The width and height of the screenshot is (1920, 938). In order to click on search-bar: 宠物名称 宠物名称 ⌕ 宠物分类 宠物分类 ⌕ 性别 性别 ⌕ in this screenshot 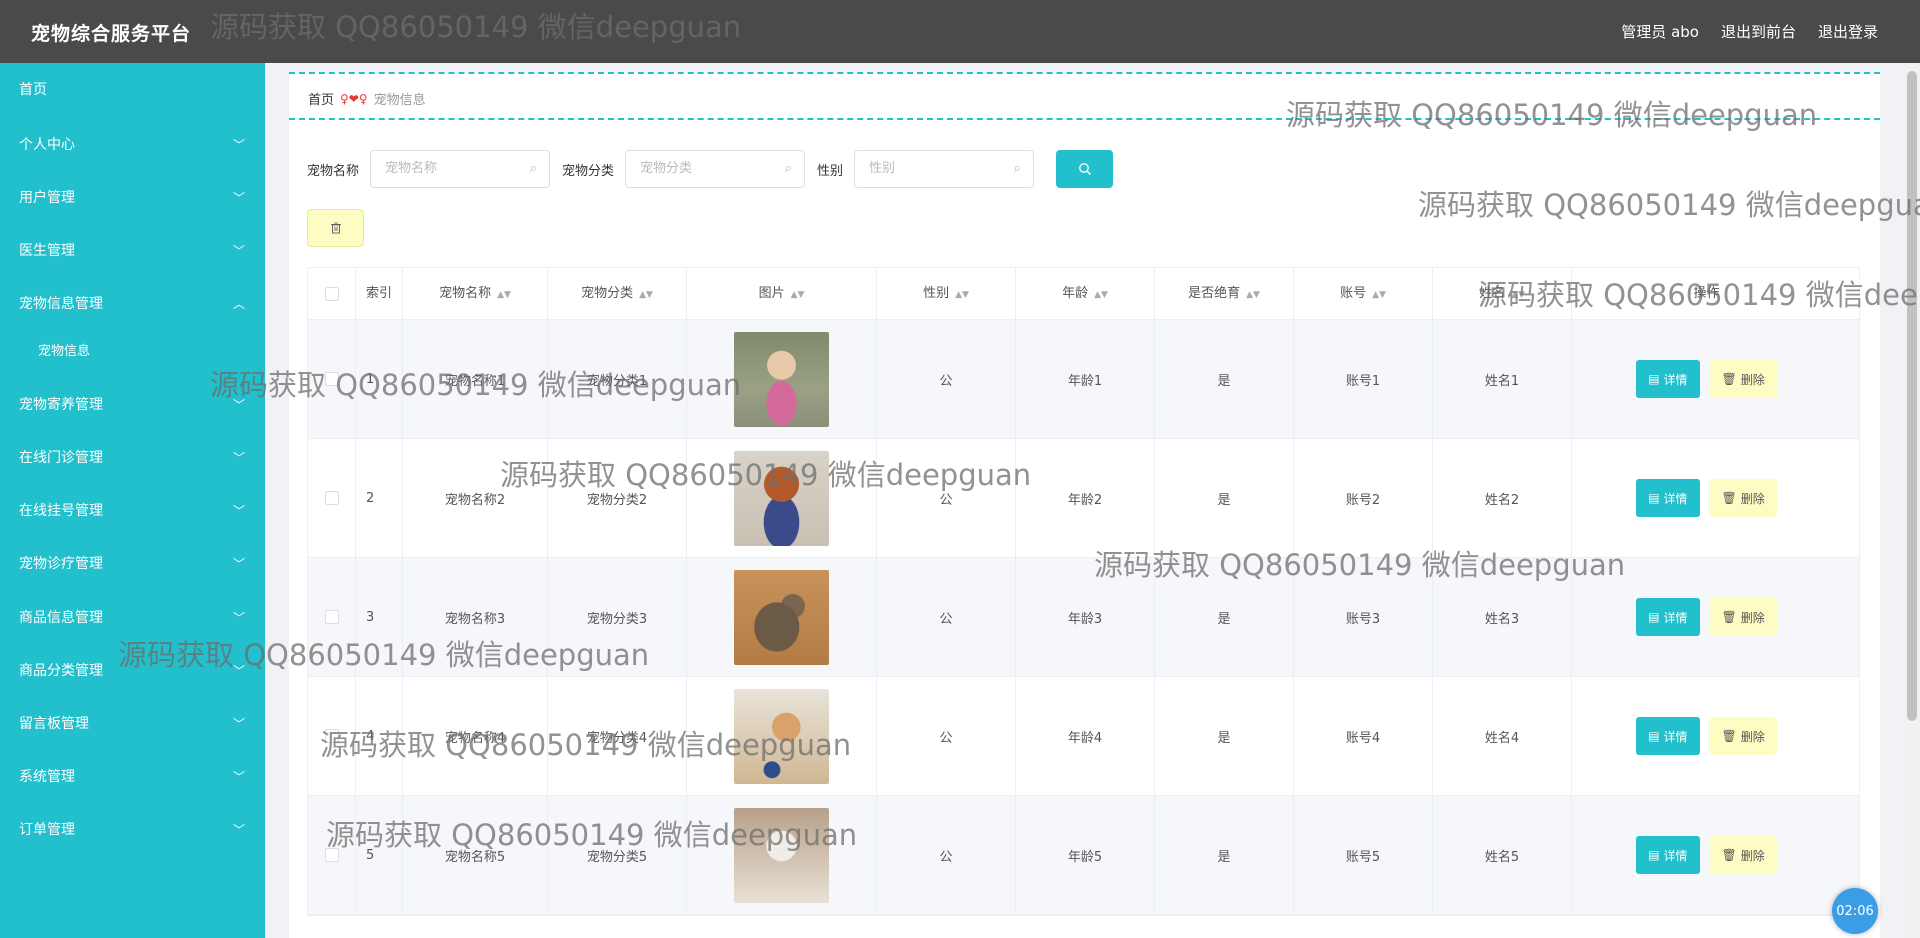, I will do `click(710, 169)`.